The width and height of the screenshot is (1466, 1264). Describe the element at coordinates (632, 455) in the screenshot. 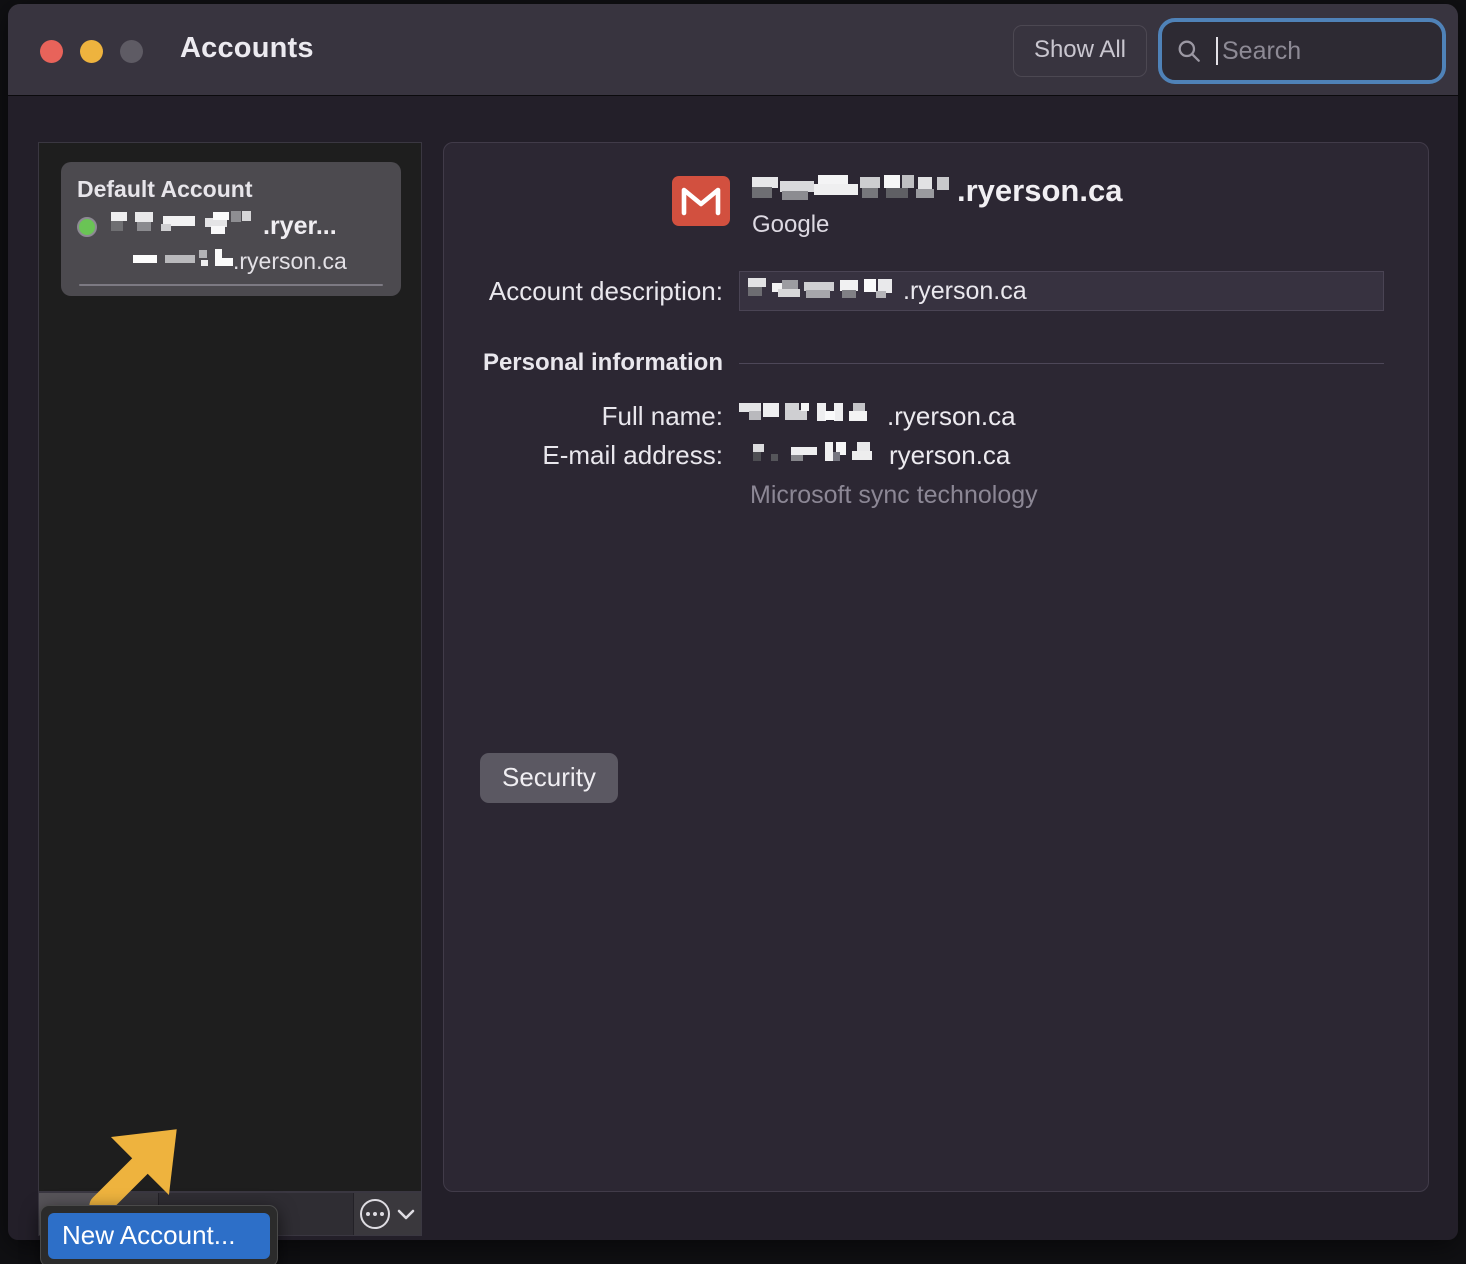

I see `email-address-label: E-mail address:` at that location.